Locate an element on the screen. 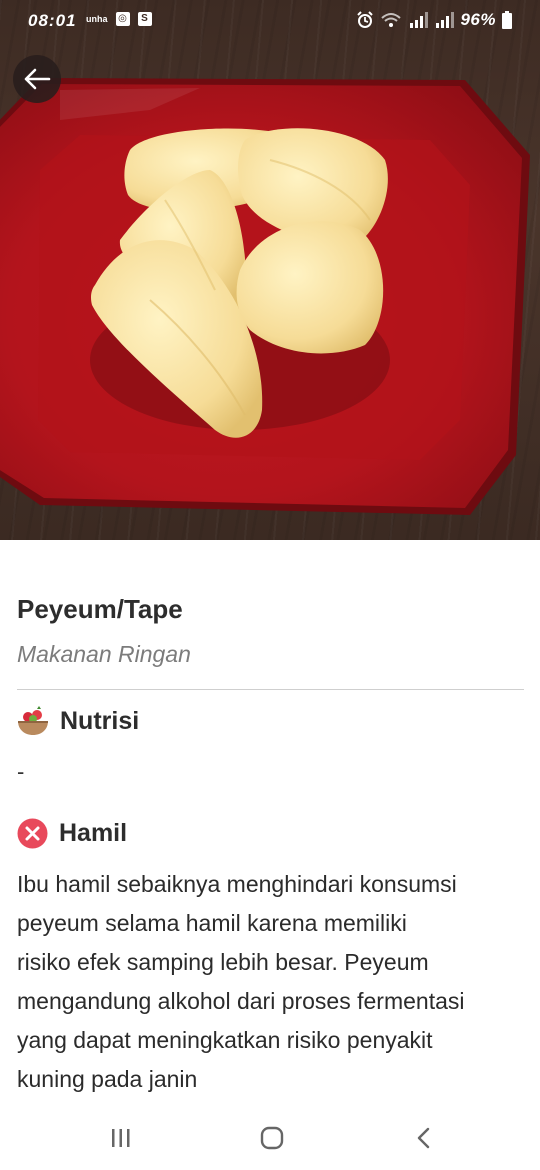 The image size is (540, 1170). pregnant-description-line: peyeum selama hamil karena memiliki is located at coordinates (212, 923).